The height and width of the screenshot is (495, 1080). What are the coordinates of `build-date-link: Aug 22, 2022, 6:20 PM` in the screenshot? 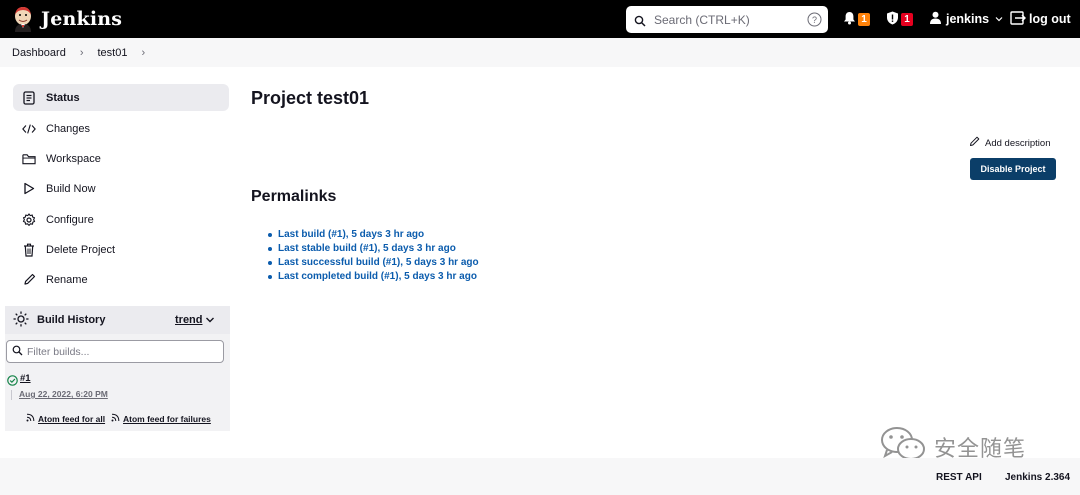 It's located at (63, 394).